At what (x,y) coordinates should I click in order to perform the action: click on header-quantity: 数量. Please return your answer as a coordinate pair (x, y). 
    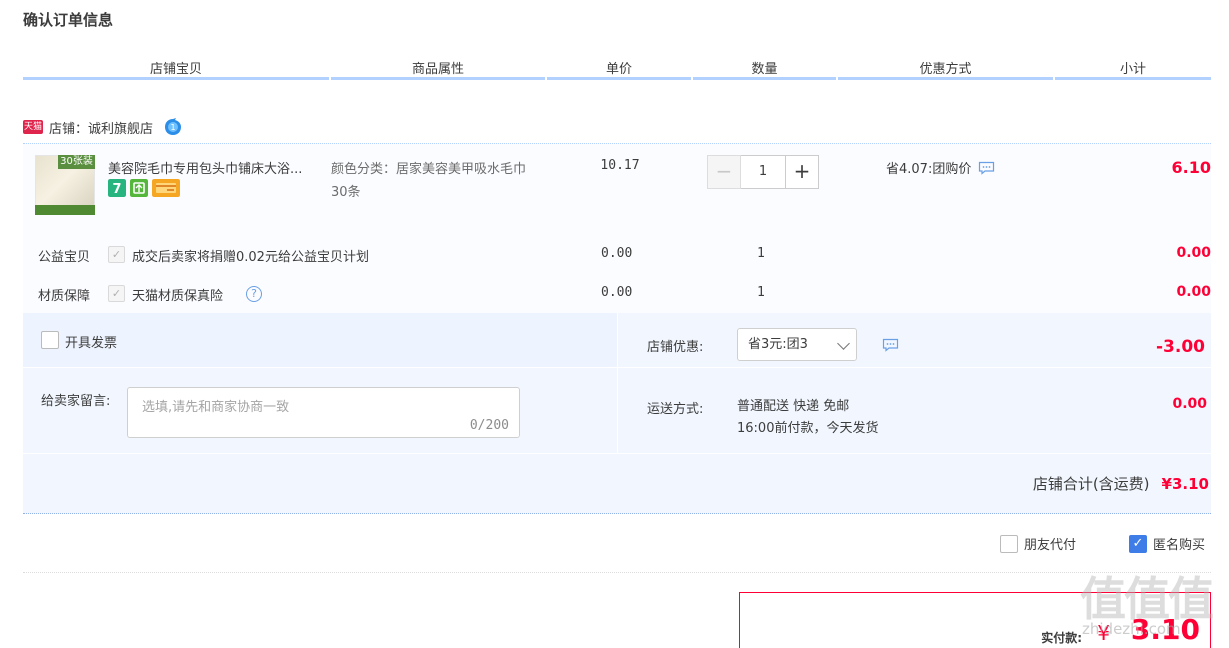
    Looking at the image, I should click on (764, 69).